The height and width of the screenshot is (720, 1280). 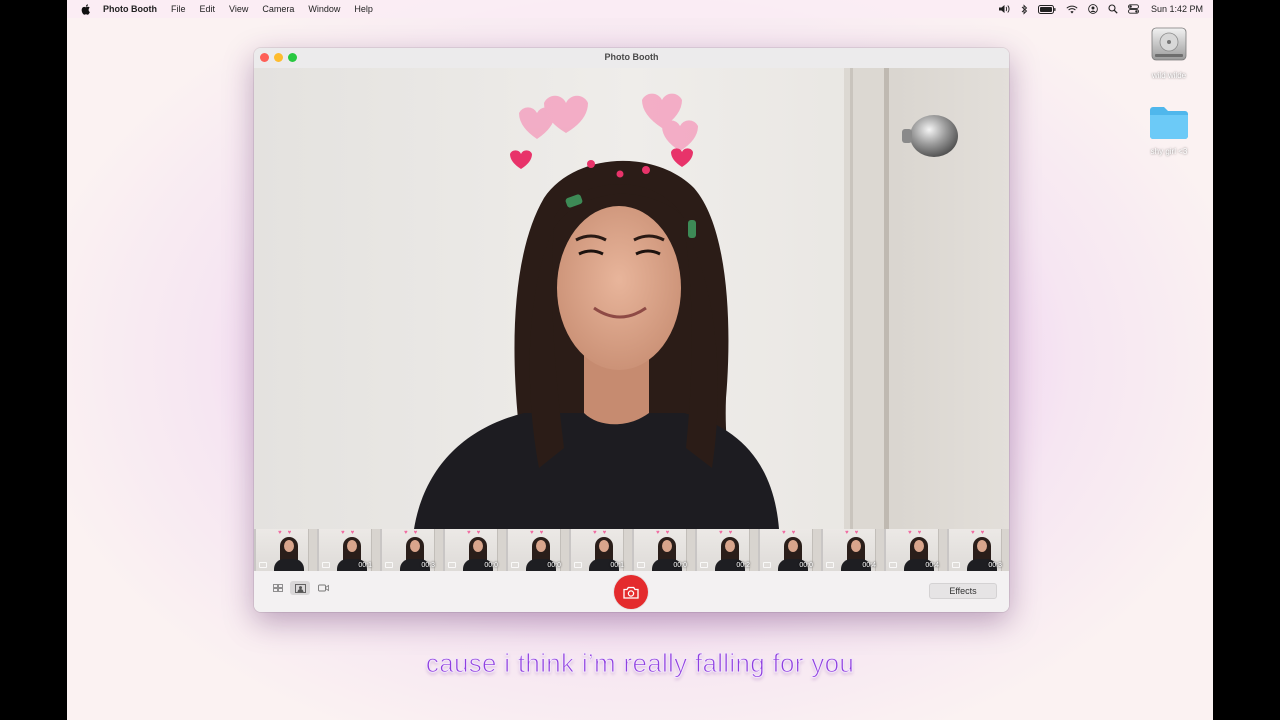 What do you see at coordinates (289, 565) in the screenshot?
I see `thumbnail-body` at bounding box center [289, 565].